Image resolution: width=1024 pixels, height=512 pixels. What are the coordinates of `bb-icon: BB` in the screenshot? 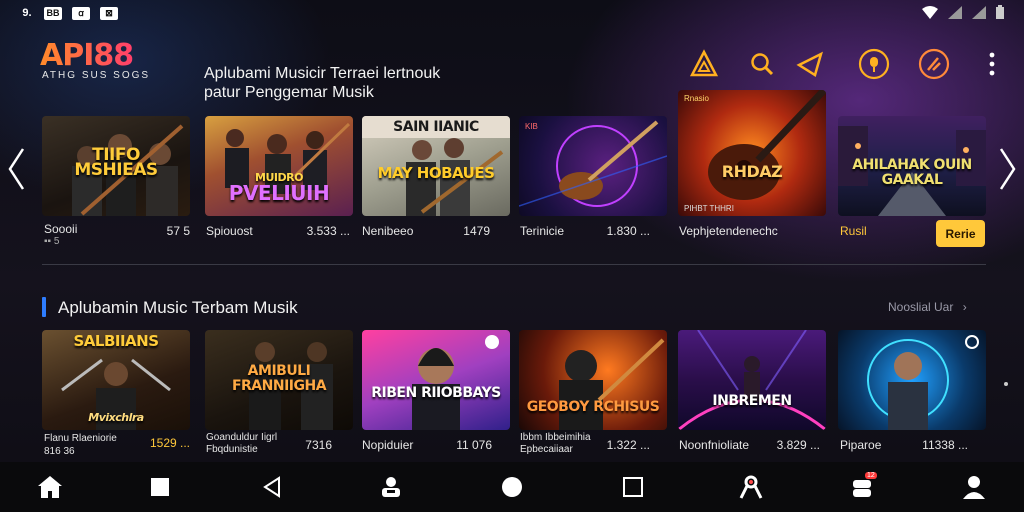 It's located at (53, 13).